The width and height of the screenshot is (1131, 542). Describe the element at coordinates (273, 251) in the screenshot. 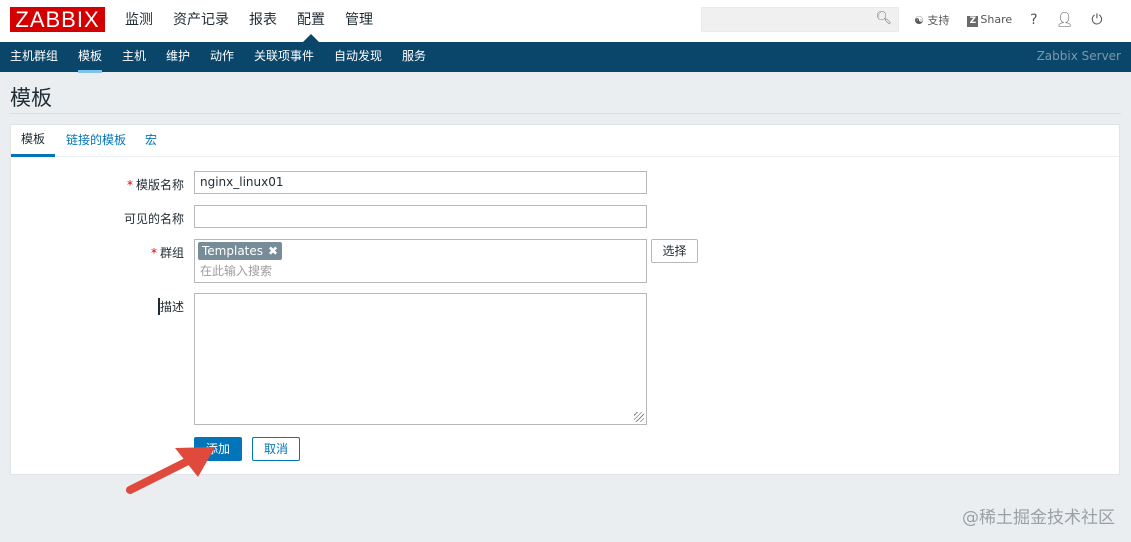

I see `remove-chip-icon: ✖` at that location.